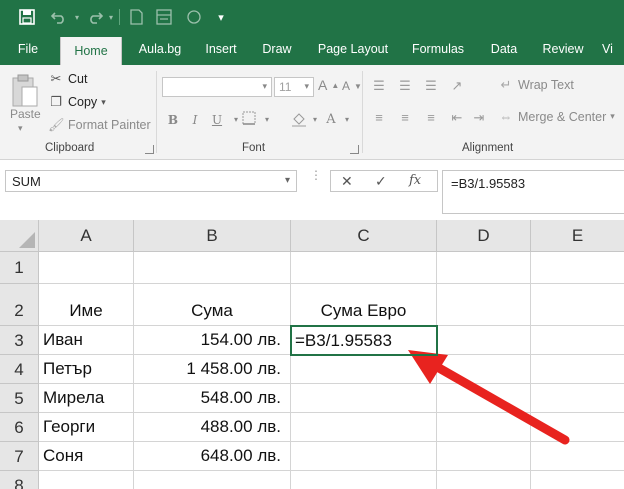 Image resolution: width=624 pixels, height=489 pixels. What do you see at coordinates (484, 480) in the screenshot?
I see `cell-d8` at bounding box center [484, 480].